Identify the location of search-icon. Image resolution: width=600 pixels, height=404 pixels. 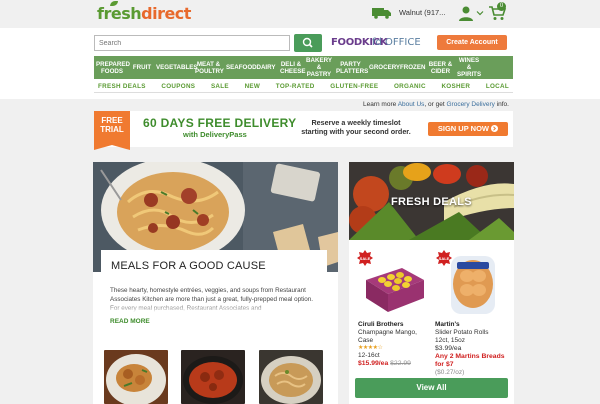
(307, 42).